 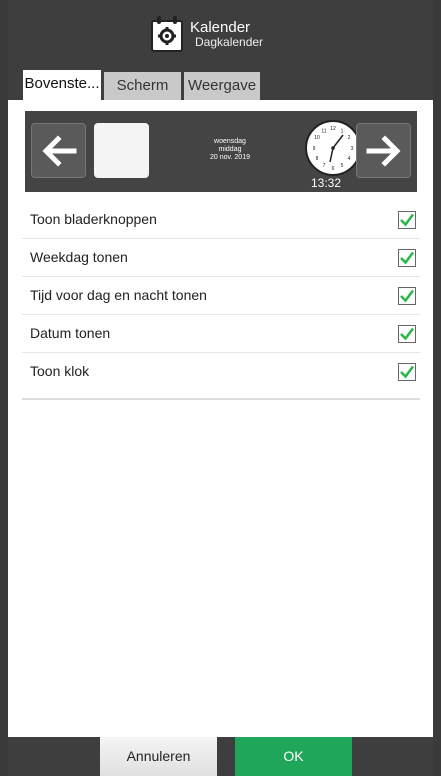 I want to click on day-image-placeholder, so click(x=121, y=150).